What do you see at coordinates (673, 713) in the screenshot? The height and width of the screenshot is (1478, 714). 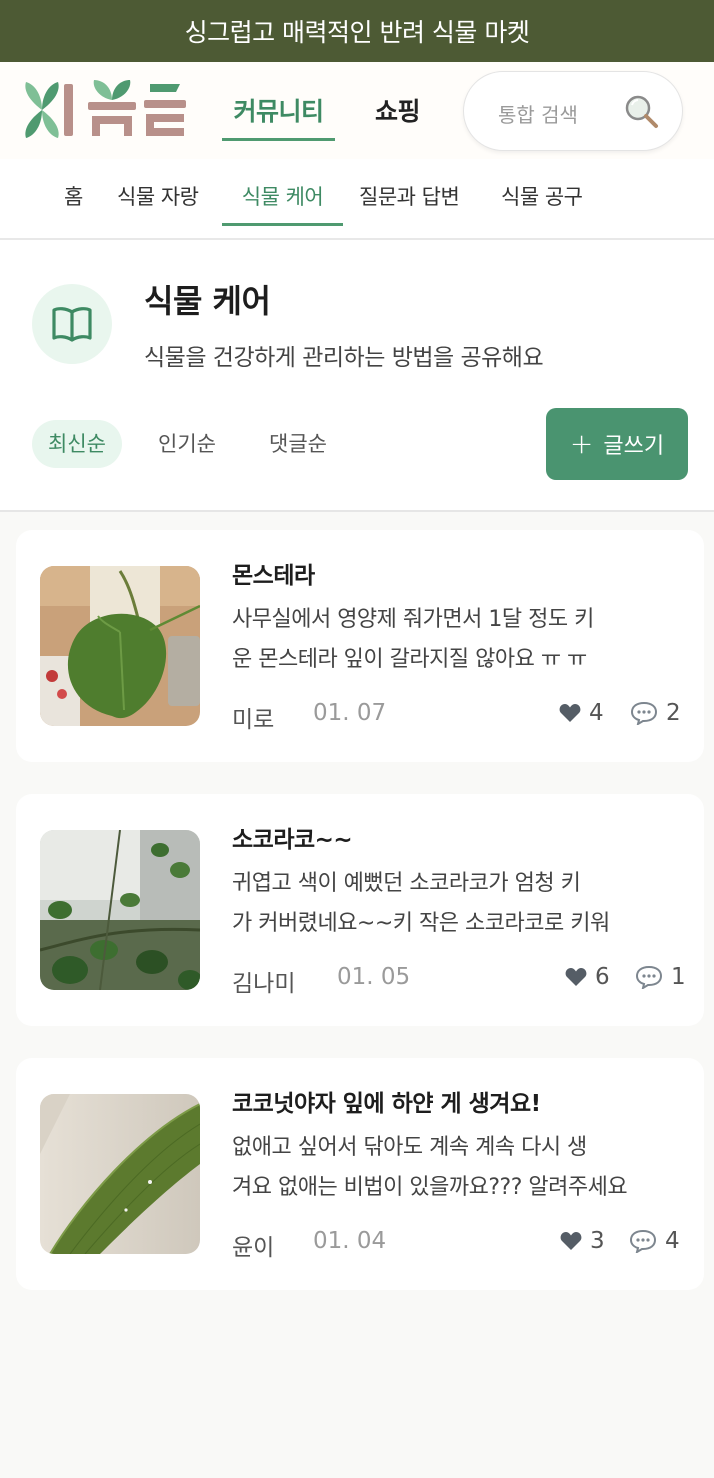 I see `comment-count-value: 2` at bounding box center [673, 713].